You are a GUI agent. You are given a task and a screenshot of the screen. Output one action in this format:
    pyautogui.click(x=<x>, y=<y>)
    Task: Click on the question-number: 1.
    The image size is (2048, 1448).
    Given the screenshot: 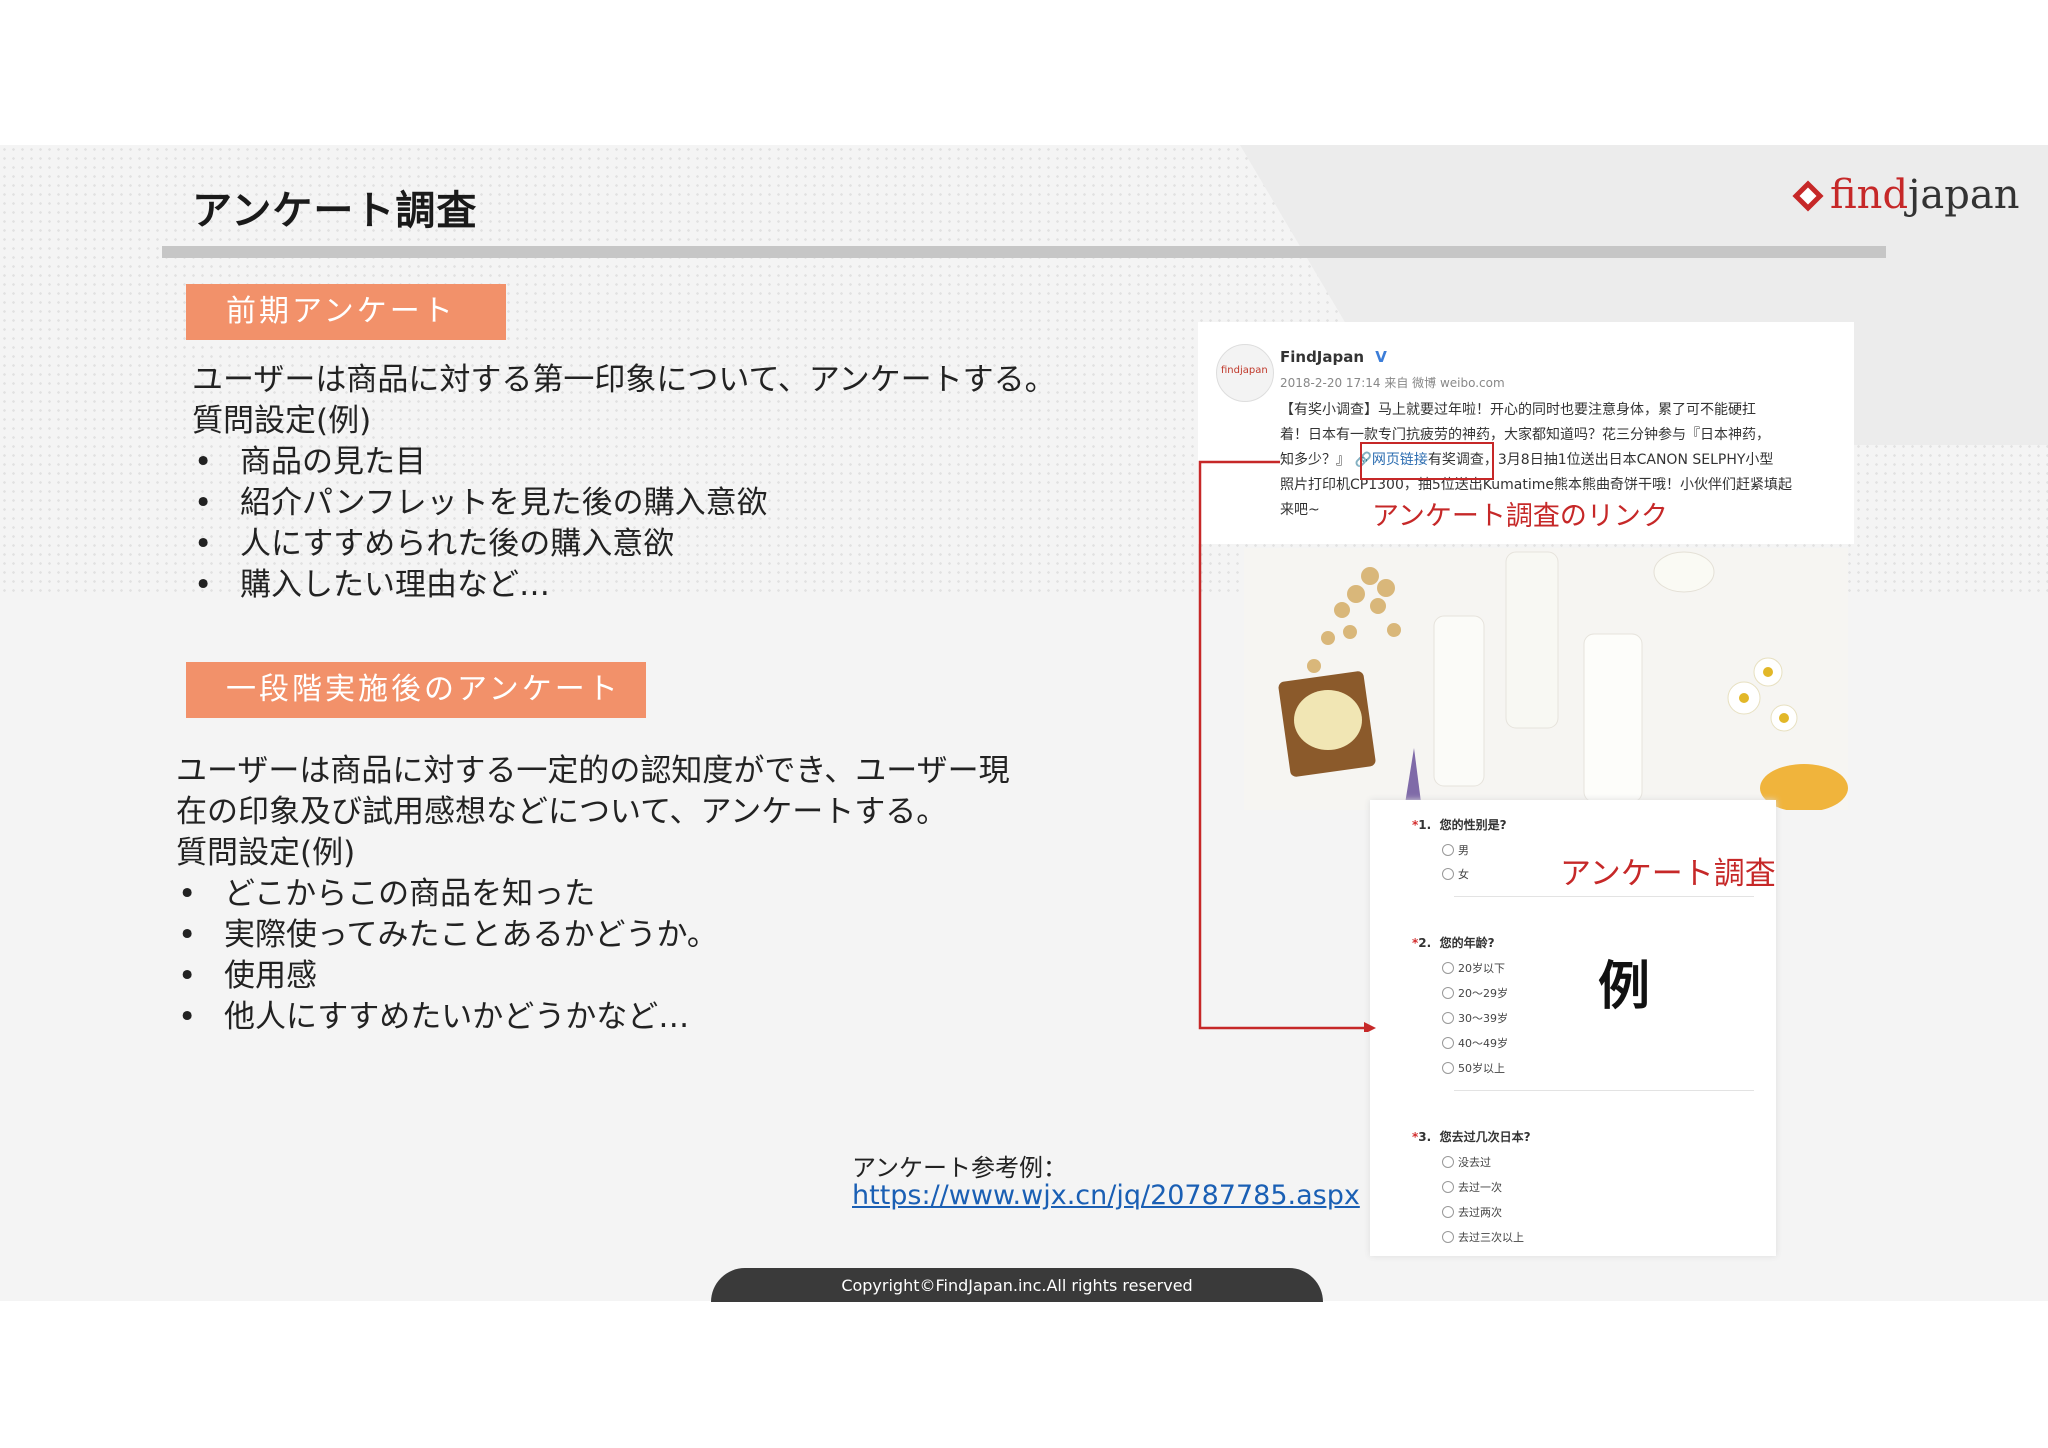 What is the action you would take?
    pyautogui.click(x=1425, y=825)
    